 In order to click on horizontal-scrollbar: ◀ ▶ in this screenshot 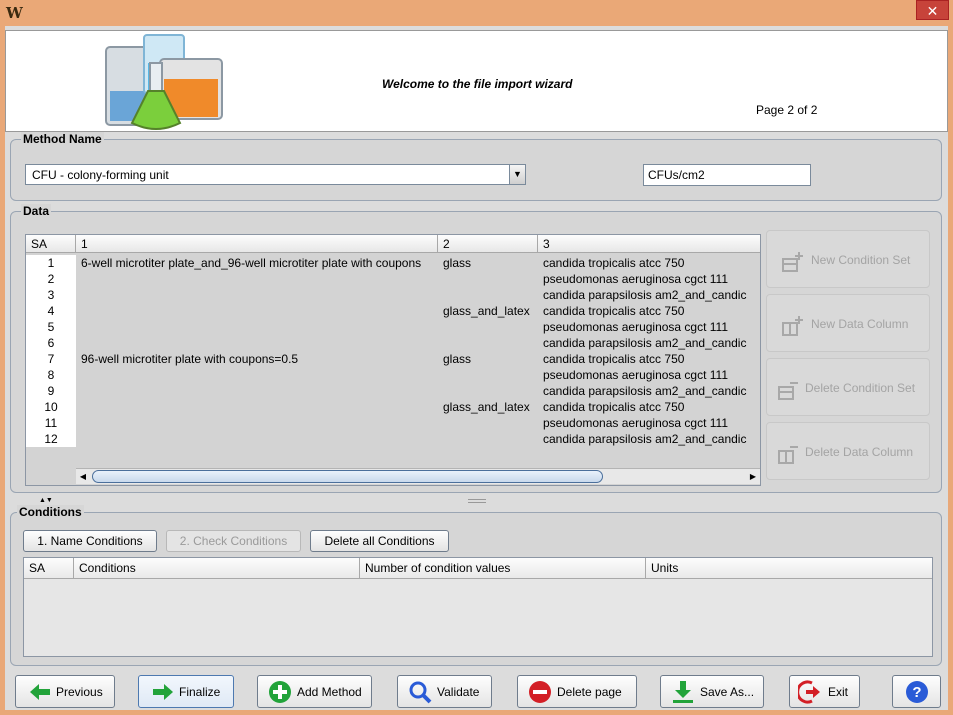, I will do `click(418, 476)`.